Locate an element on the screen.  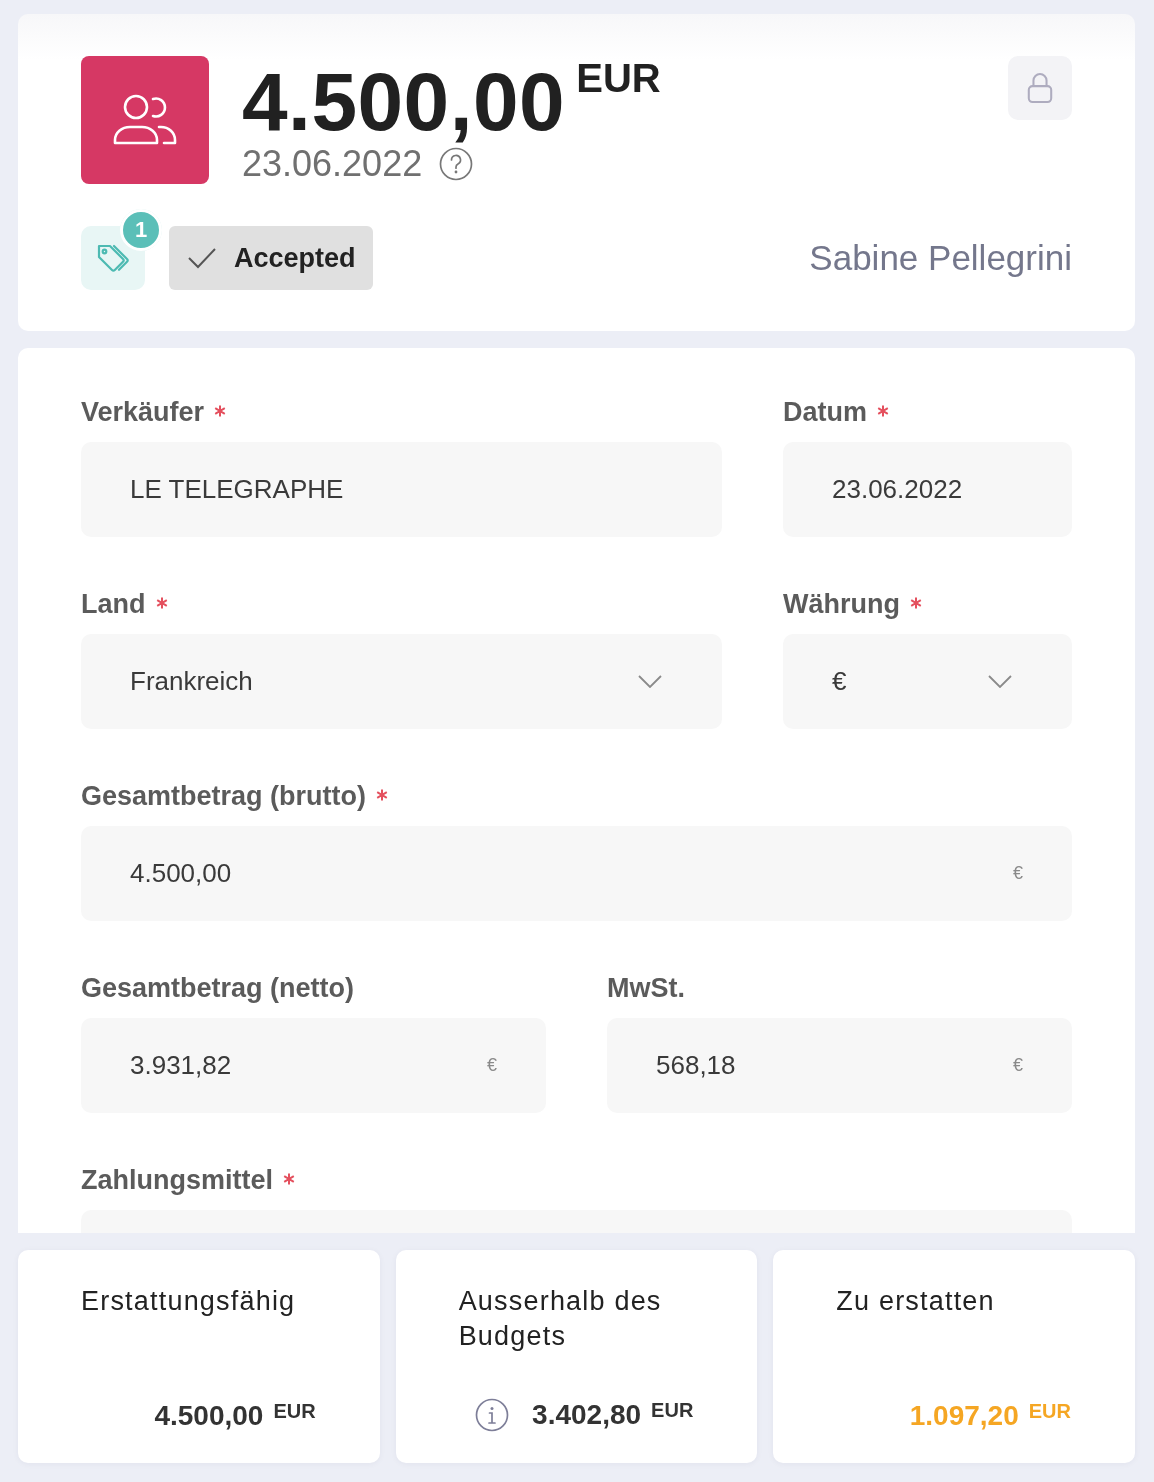
select-field: Frankreich is located at coordinates (401, 681).